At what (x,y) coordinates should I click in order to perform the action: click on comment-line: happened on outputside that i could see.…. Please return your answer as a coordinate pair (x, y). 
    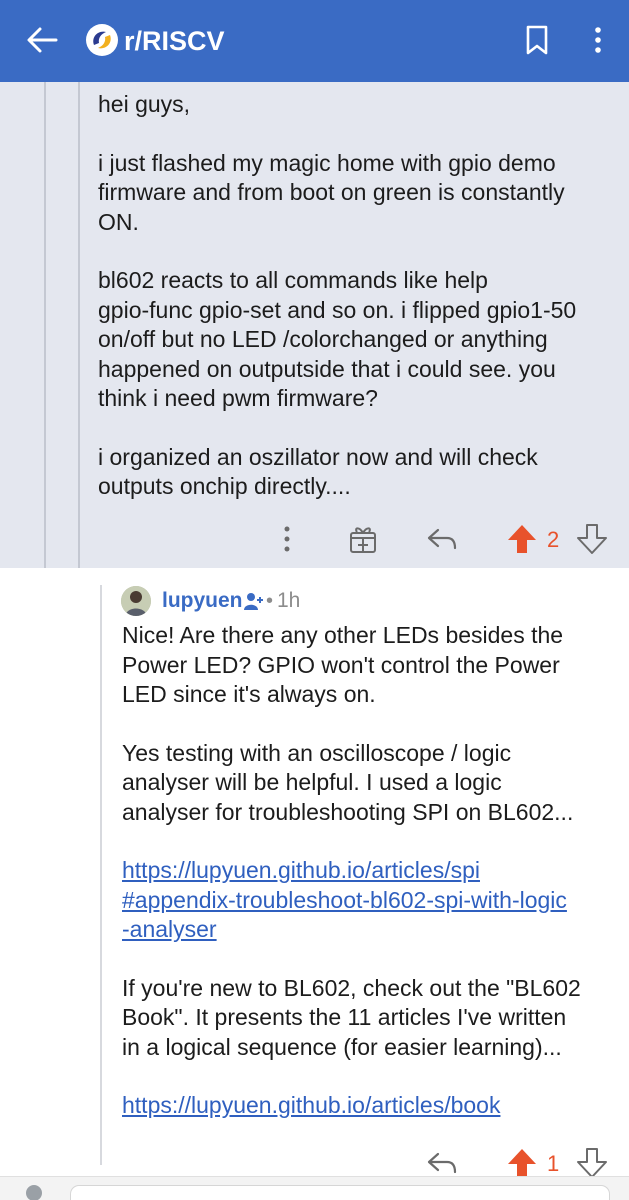
    Looking at the image, I should click on (327, 368).